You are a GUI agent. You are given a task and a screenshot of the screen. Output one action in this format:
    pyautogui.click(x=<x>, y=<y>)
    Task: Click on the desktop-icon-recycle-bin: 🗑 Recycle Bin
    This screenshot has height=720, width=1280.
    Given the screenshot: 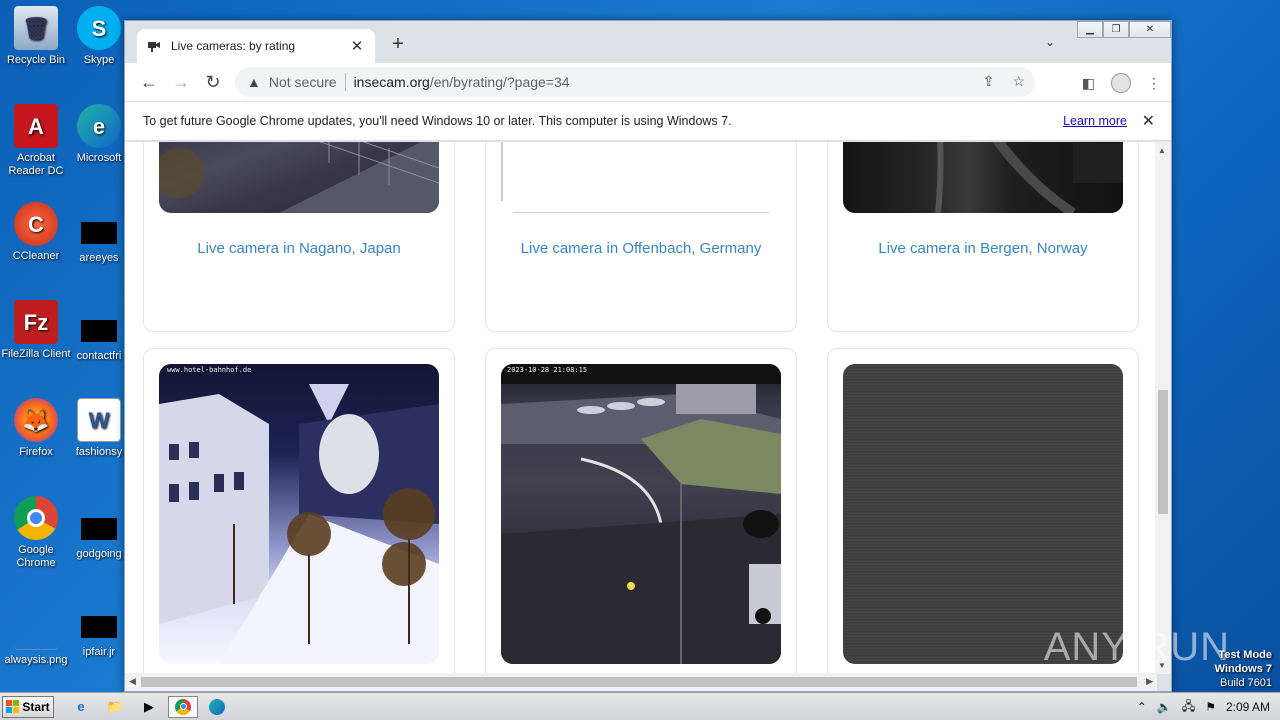 What is the action you would take?
    pyautogui.click(x=36, y=36)
    